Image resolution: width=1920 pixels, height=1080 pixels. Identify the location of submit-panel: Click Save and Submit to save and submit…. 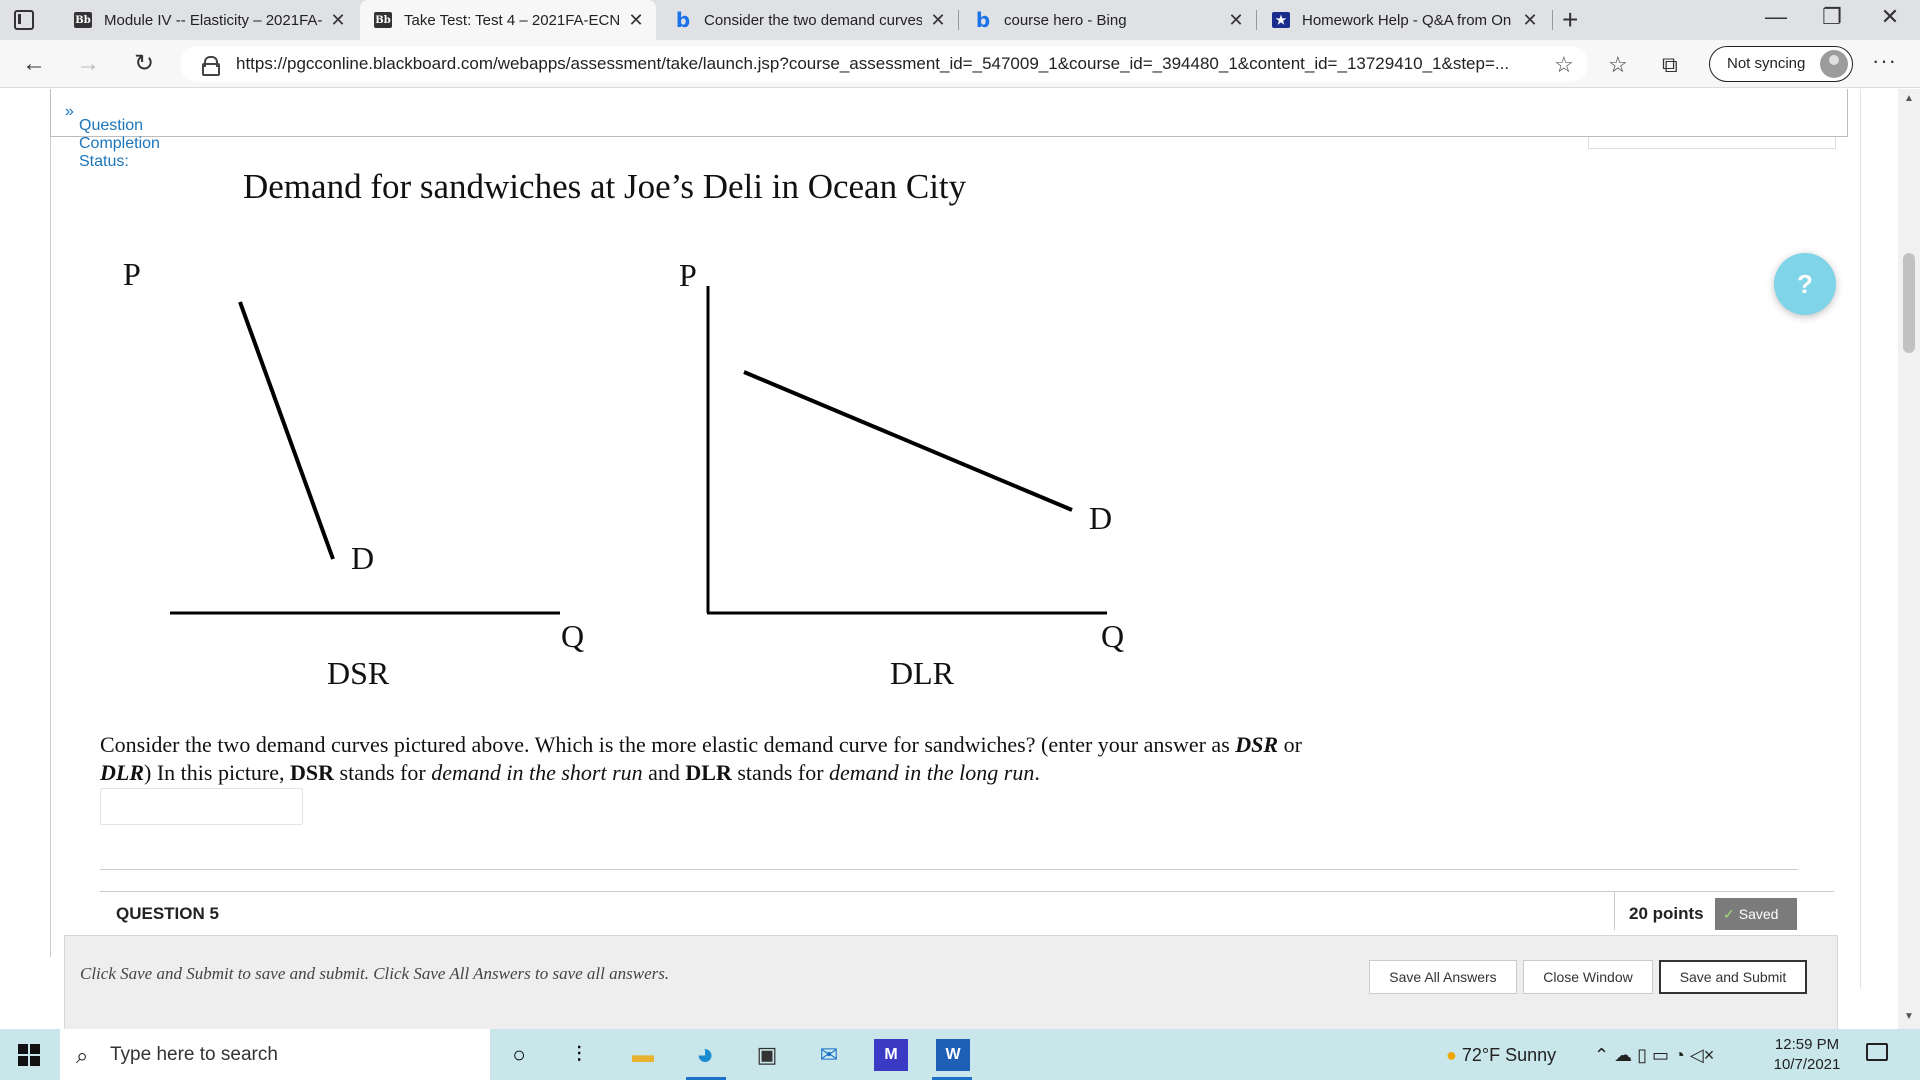
(951, 982).